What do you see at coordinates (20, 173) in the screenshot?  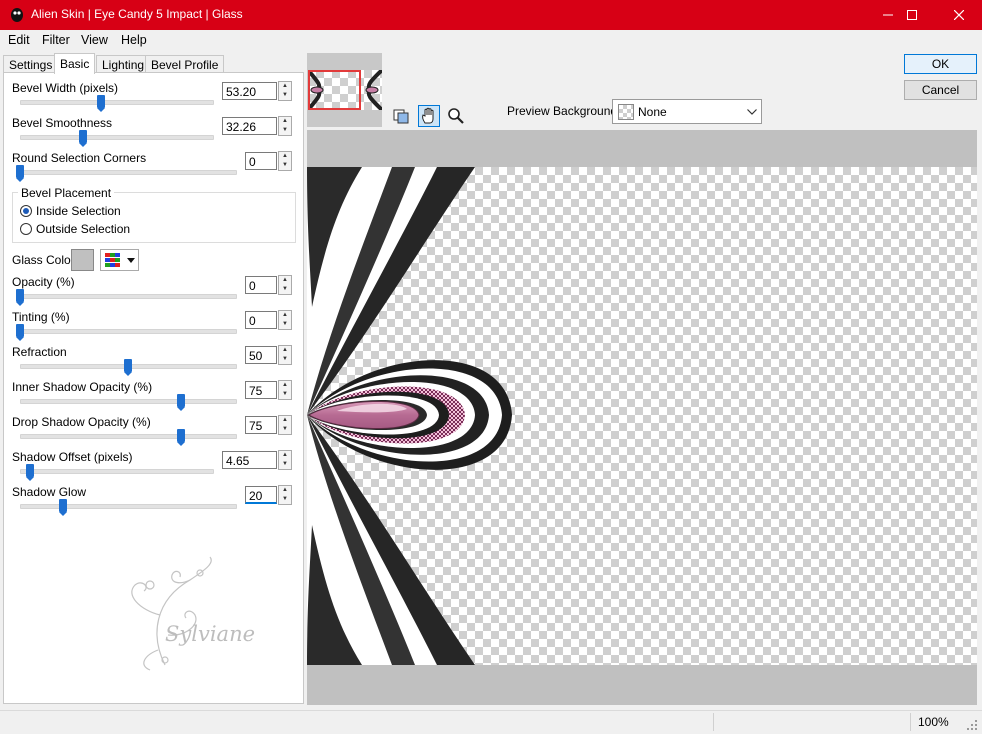 I see `round-corners-slider-thumb` at bounding box center [20, 173].